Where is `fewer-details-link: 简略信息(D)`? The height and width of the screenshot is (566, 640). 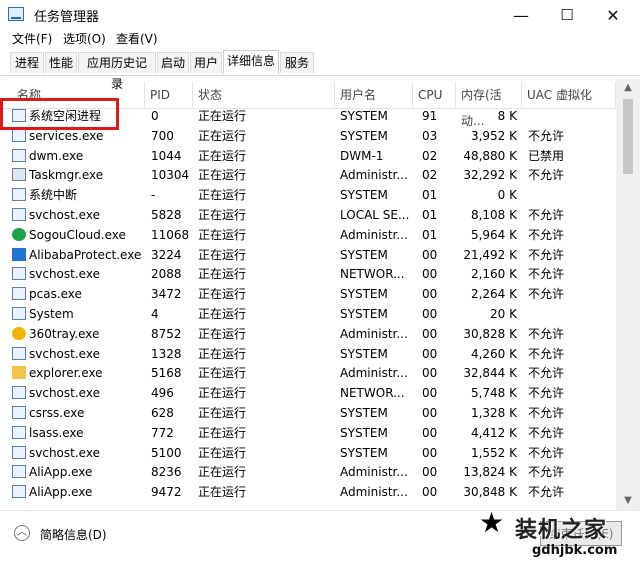 fewer-details-link: 简略信息(D) is located at coordinates (73, 534).